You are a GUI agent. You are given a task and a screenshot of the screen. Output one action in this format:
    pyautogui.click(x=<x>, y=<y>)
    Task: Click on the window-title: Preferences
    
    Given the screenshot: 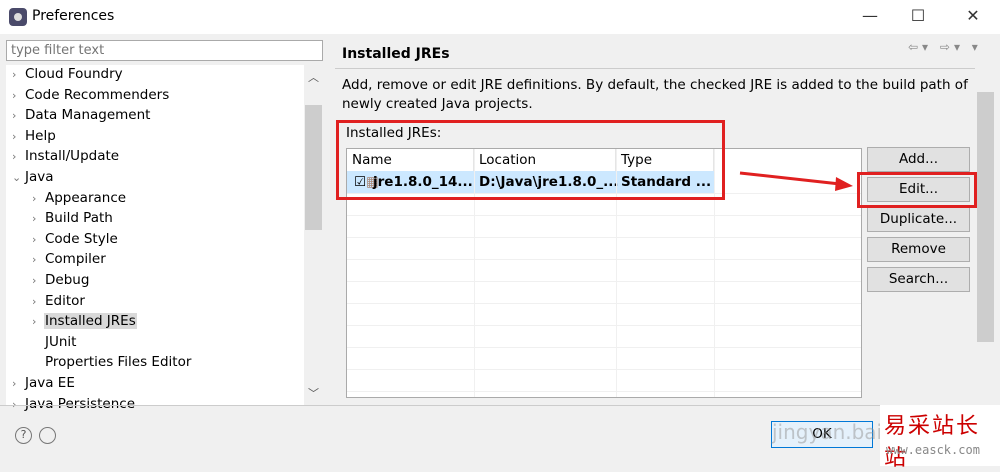 What is the action you would take?
    pyautogui.click(x=73, y=16)
    